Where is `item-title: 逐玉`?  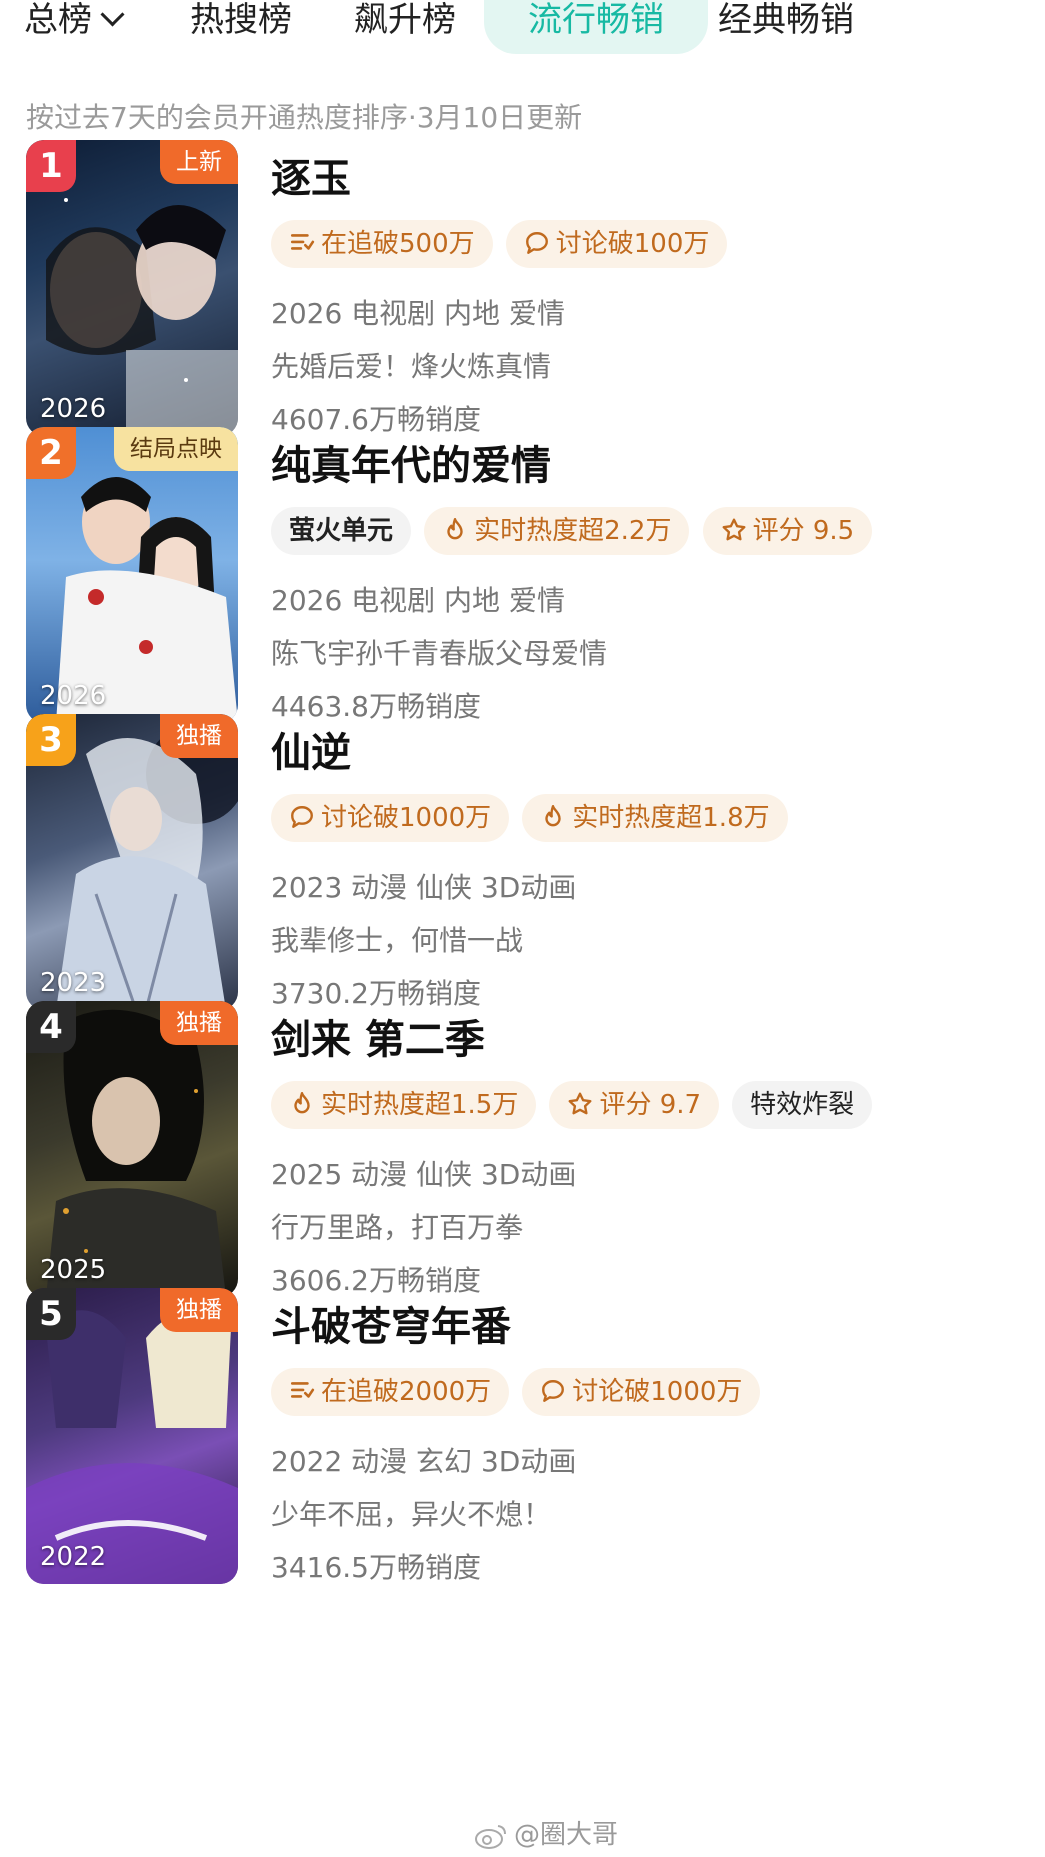
item-title: 逐玉 is located at coordinates (311, 175).